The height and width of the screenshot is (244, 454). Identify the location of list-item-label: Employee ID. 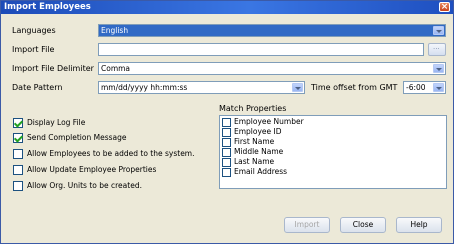
(258, 131).